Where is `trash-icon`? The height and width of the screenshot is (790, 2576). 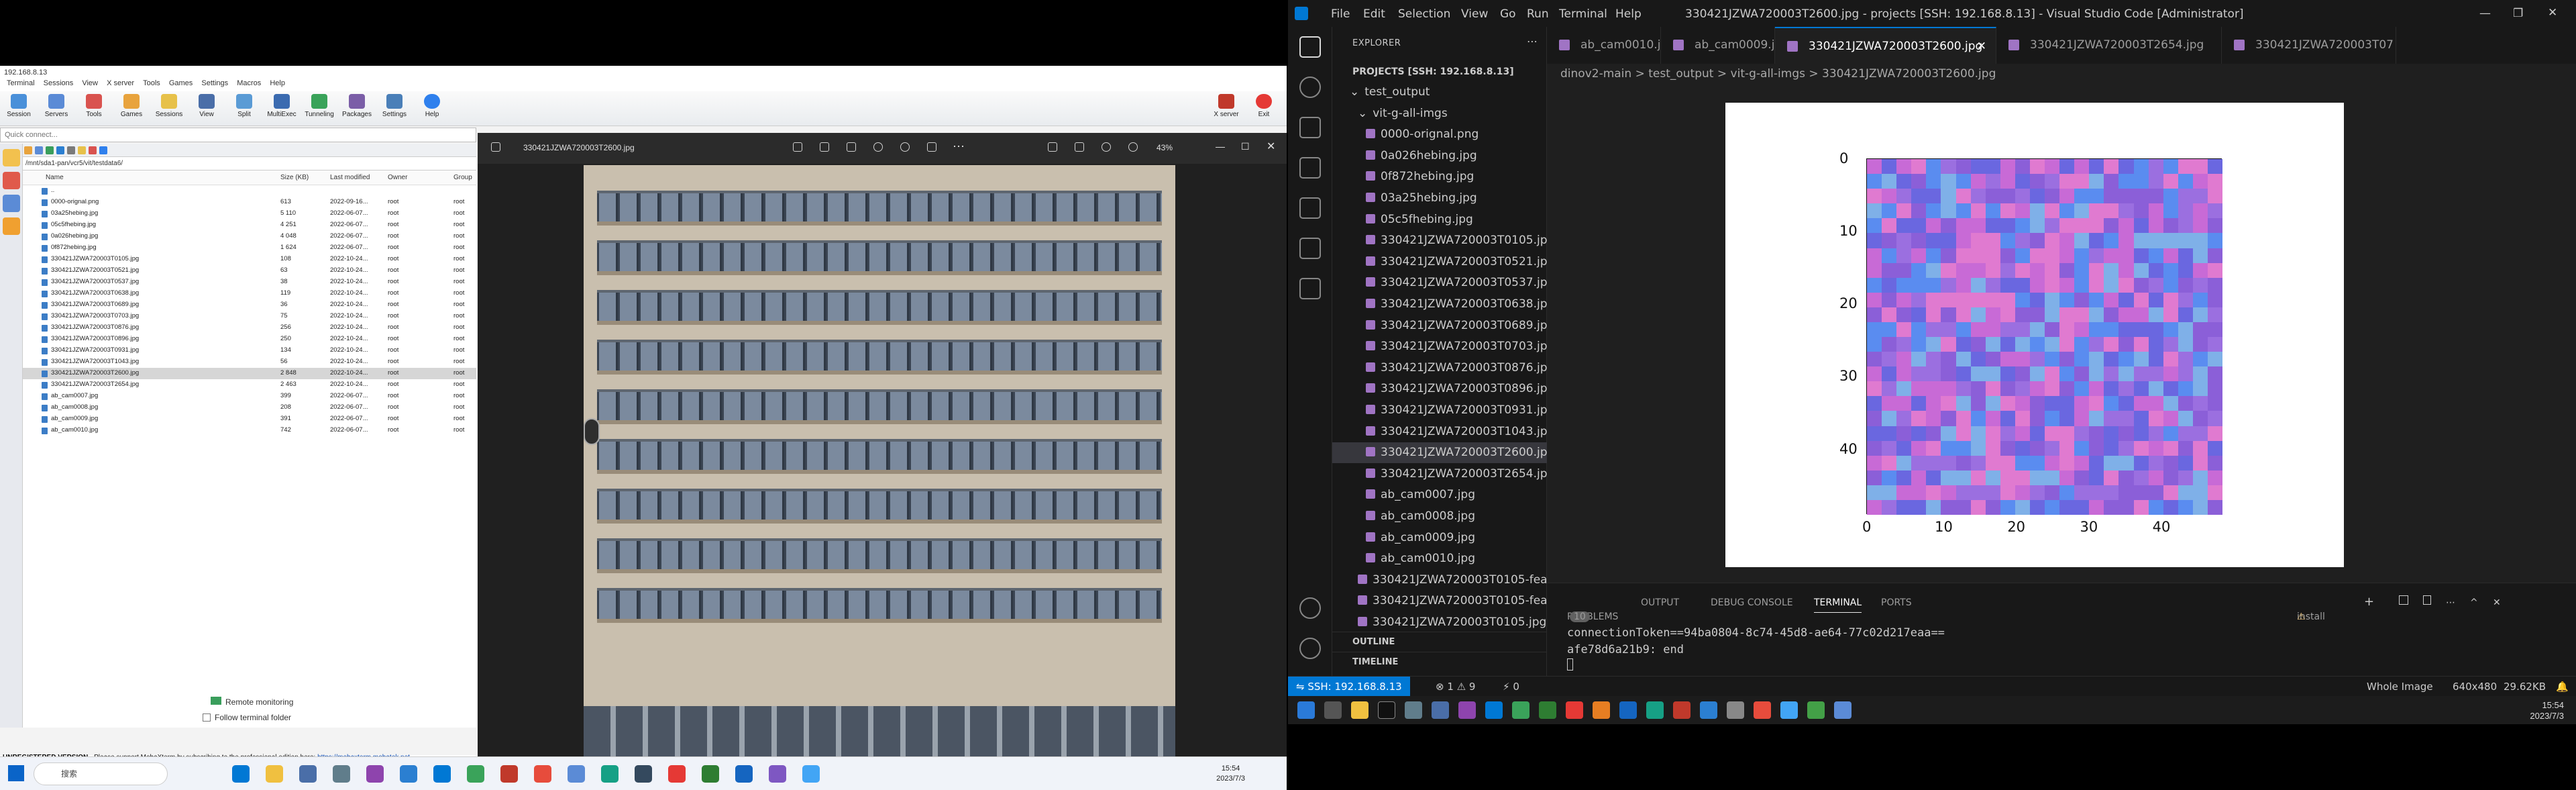
trash-icon is located at coordinates (851, 147).